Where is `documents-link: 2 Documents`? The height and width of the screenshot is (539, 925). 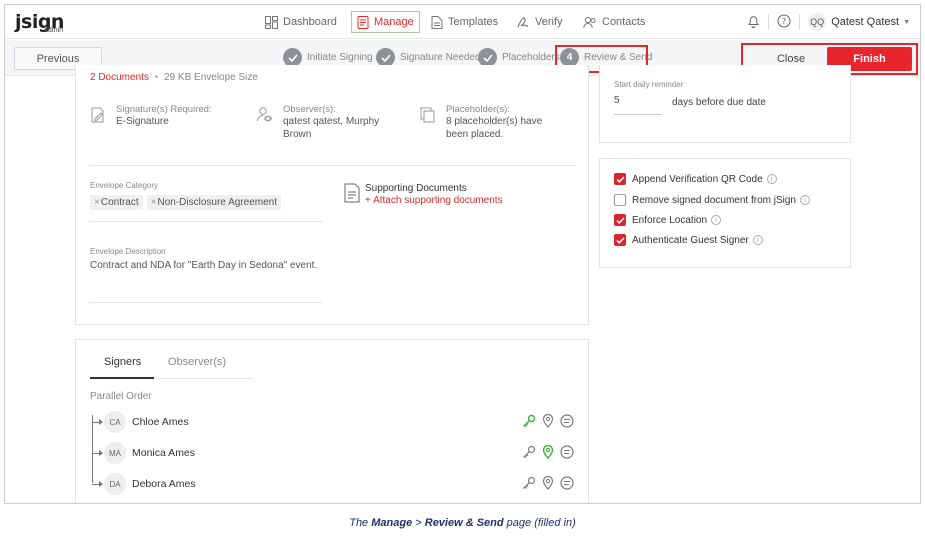 documents-link: 2 Documents is located at coordinates (119, 77).